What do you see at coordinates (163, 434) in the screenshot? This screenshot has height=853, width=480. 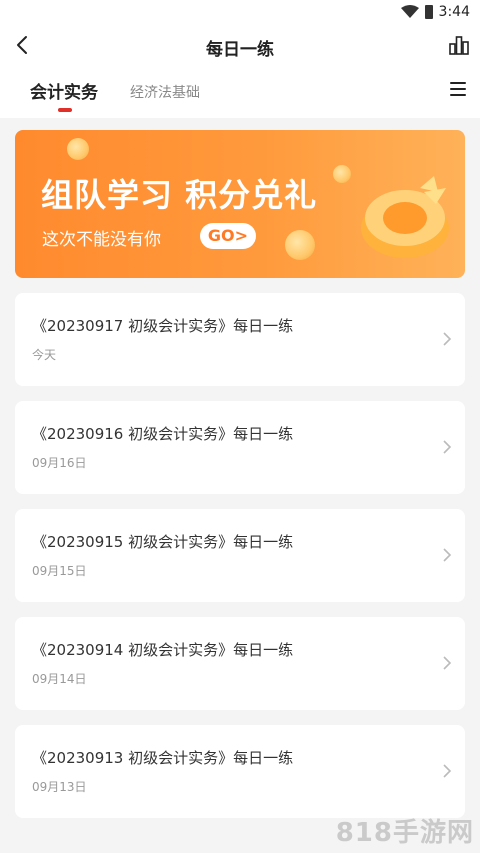 I see `practice-title: 《20230916 初级会计实务》每日一练` at bounding box center [163, 434].